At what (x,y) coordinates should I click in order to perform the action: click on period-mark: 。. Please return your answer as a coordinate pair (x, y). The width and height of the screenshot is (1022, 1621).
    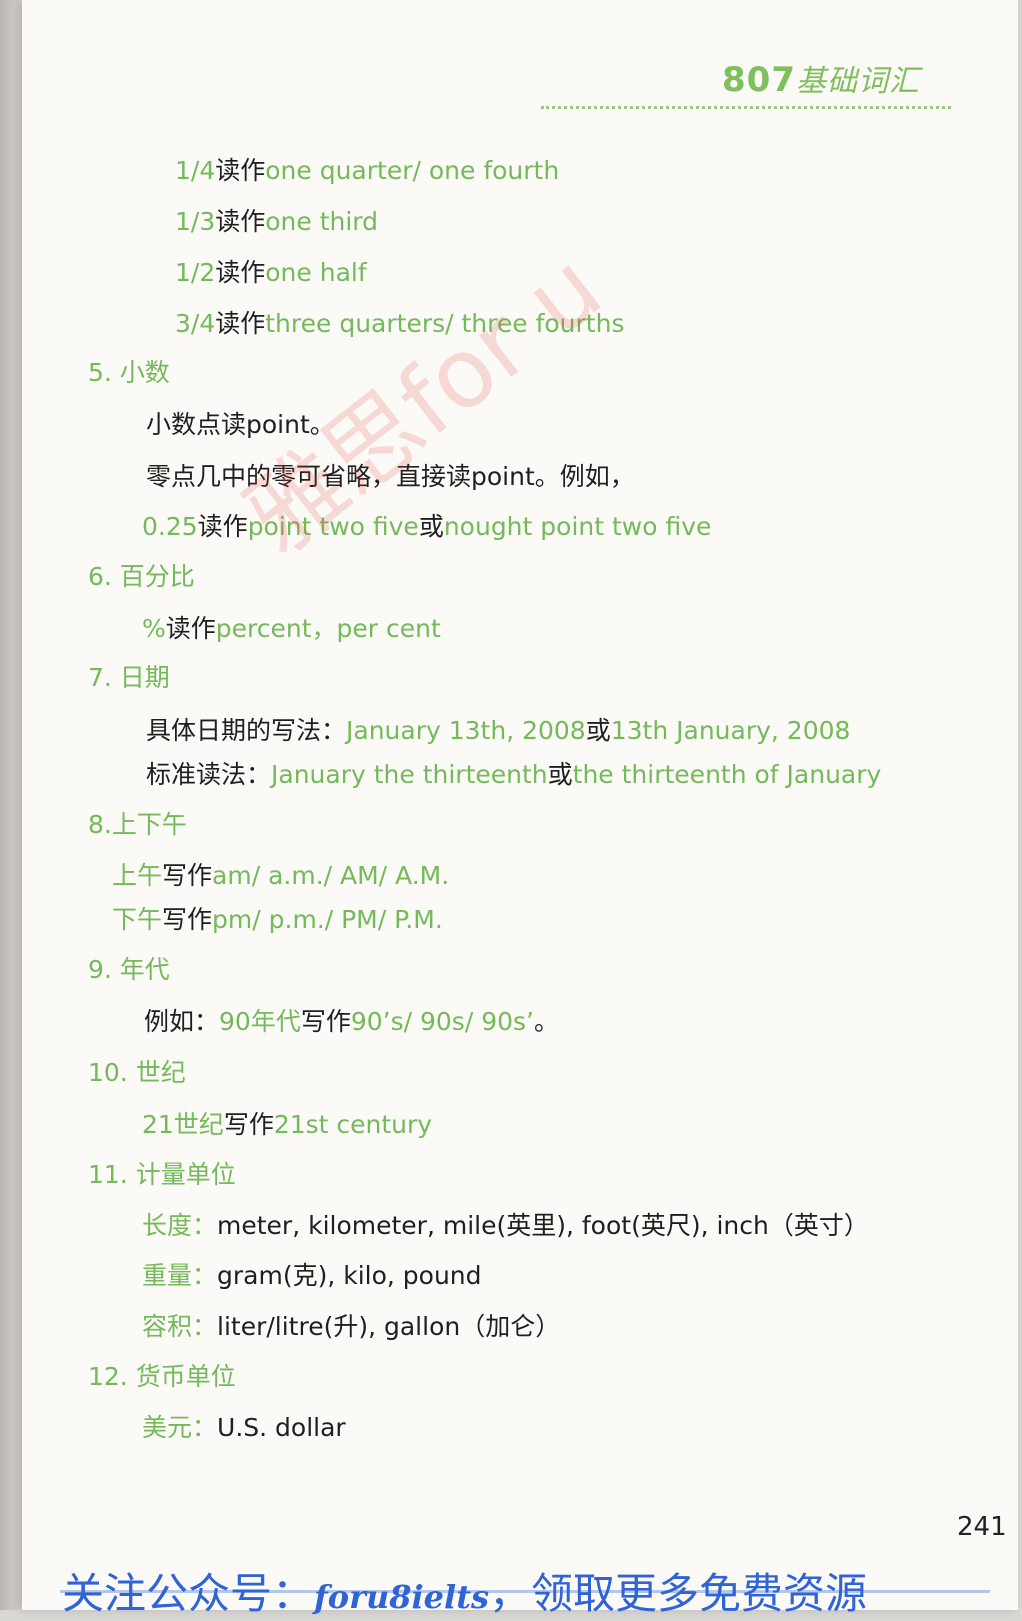
    Looking at the image, I should click on (547, 1021).